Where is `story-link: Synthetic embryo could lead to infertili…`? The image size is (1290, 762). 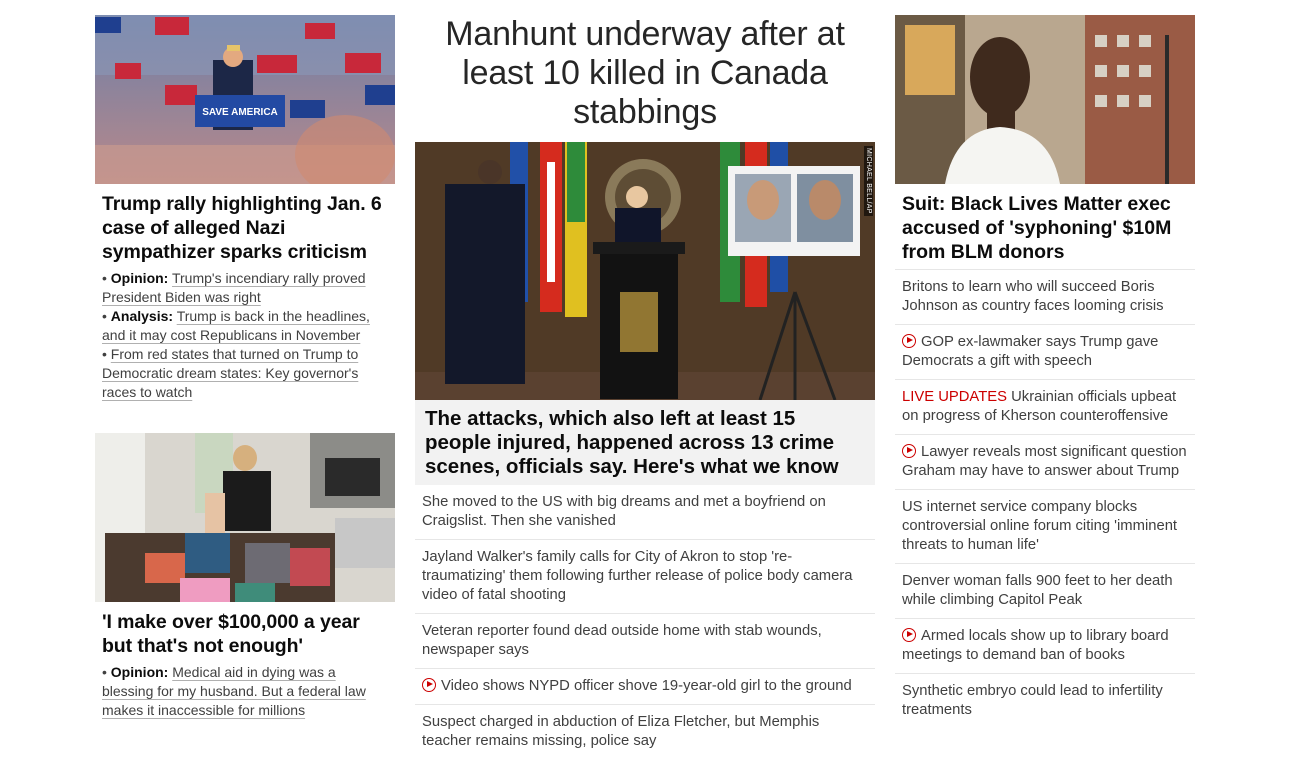
story-link: Synthetic embryo could lead to infertili… is located at coordinates (1045, 700).